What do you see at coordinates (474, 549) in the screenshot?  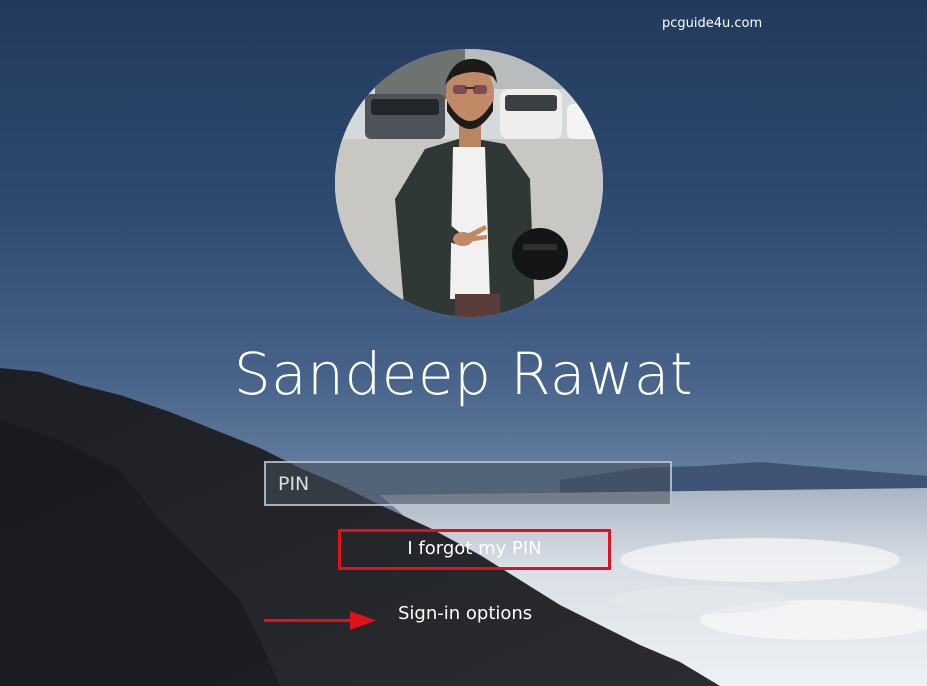 I see `forgot-pin-link: I forgot my PIN` at bounding box center [474, 549].